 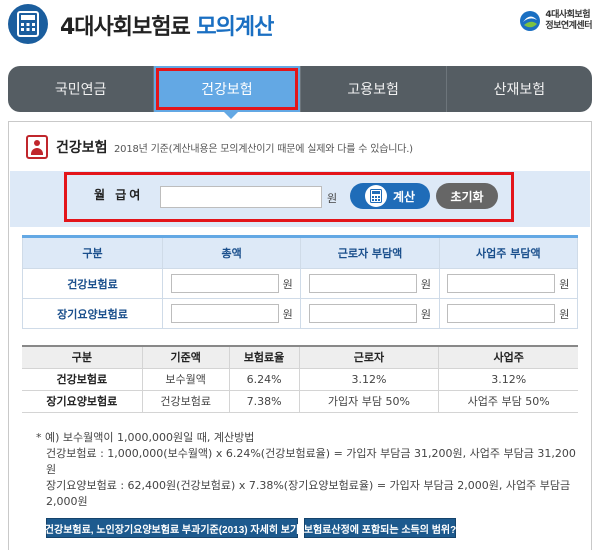 I want to click on tab-health-insurance: 건강보험, so click(x=227, y=89).